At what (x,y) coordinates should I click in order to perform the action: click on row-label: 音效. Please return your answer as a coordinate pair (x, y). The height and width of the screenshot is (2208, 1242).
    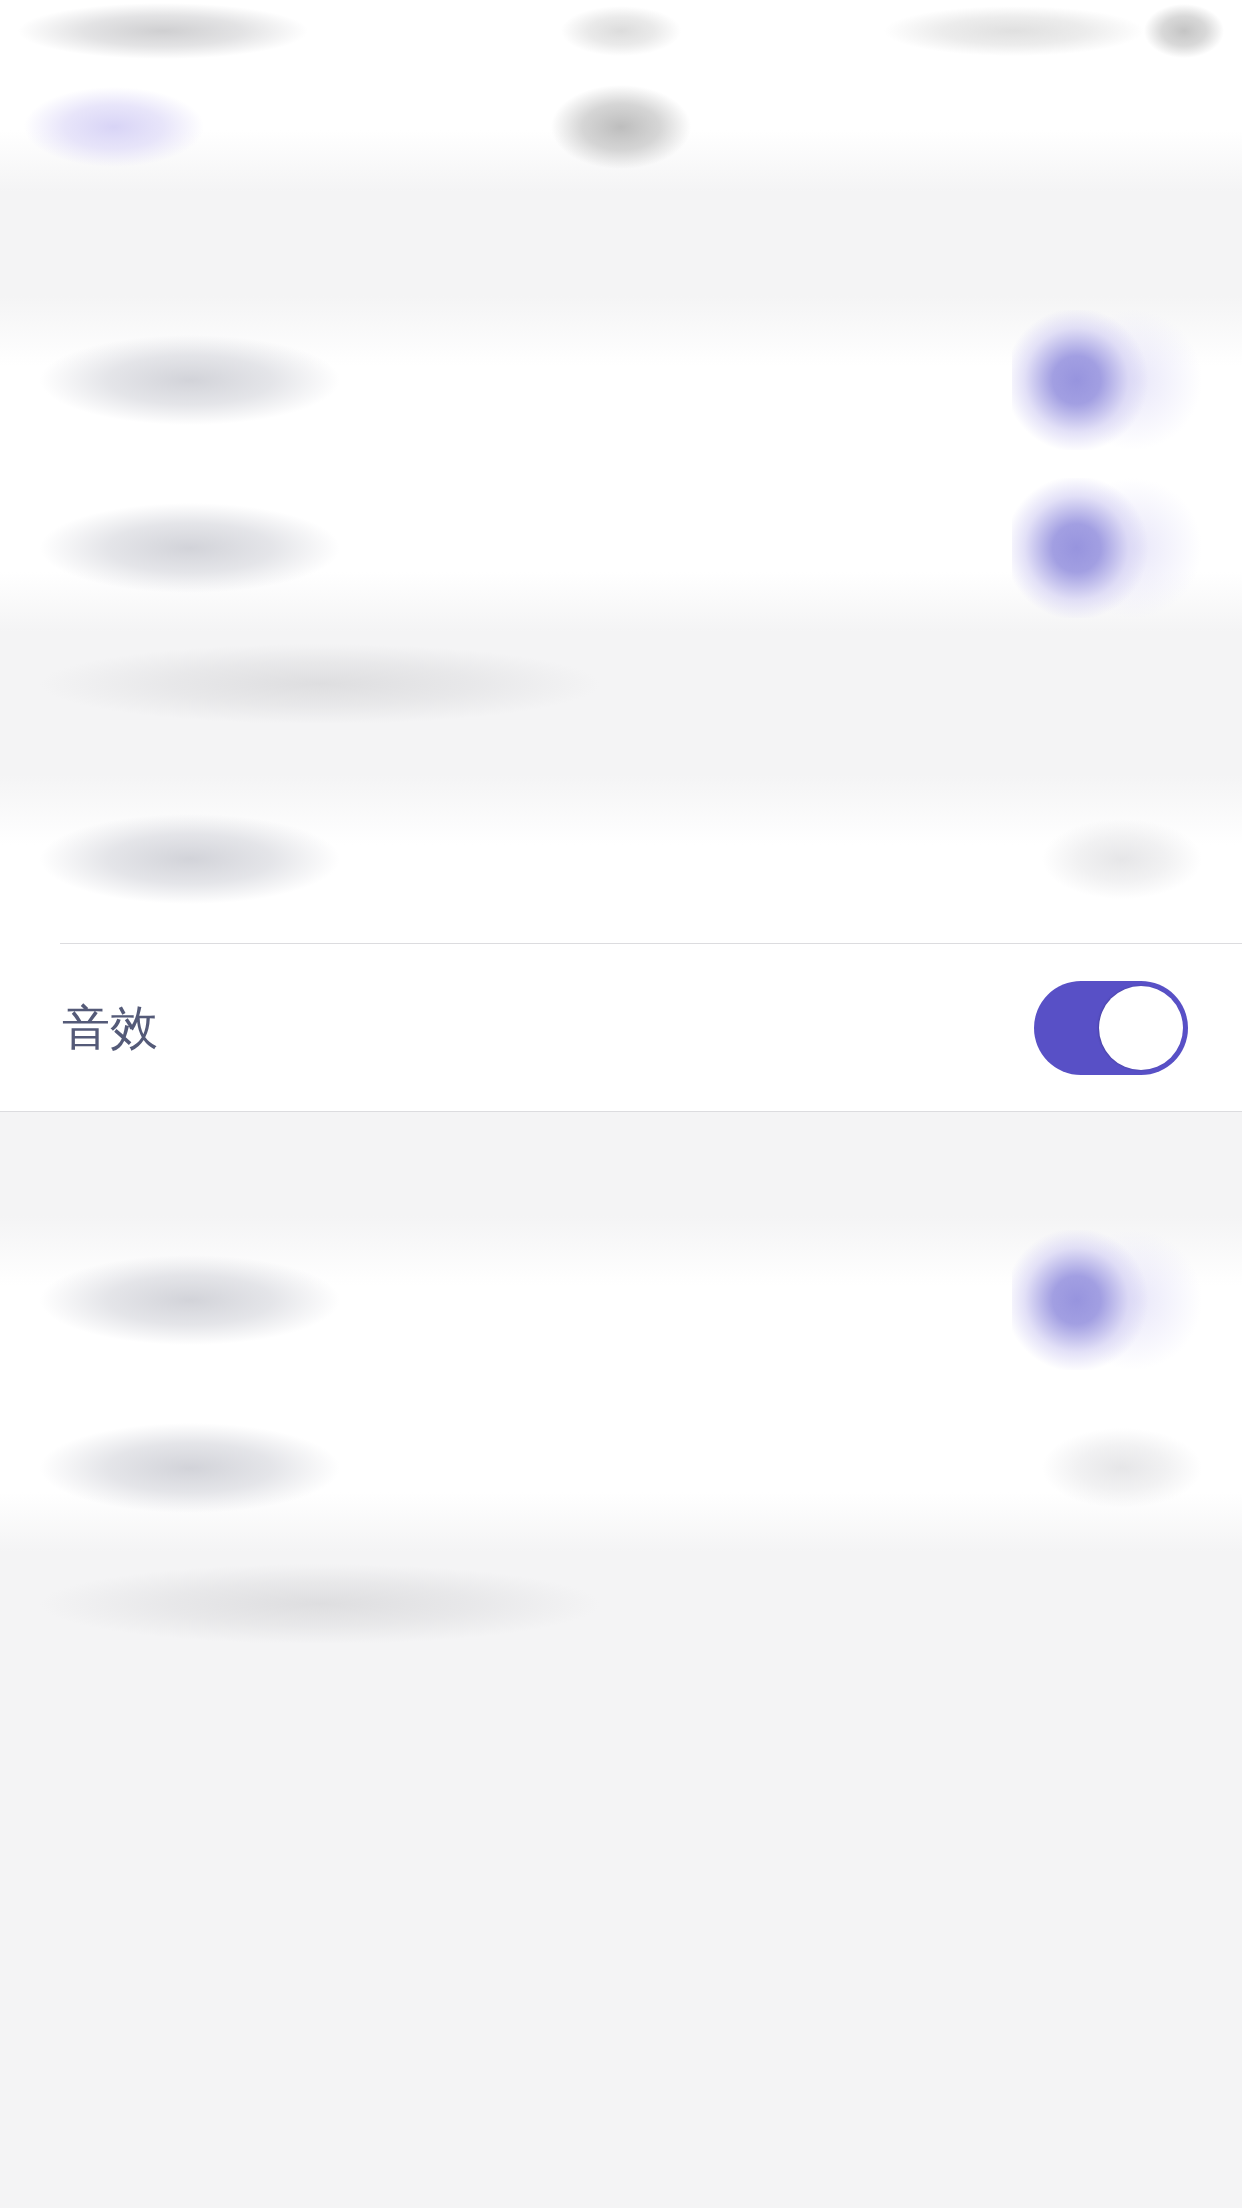
    Looking at the image, I should click on (110, 1027).